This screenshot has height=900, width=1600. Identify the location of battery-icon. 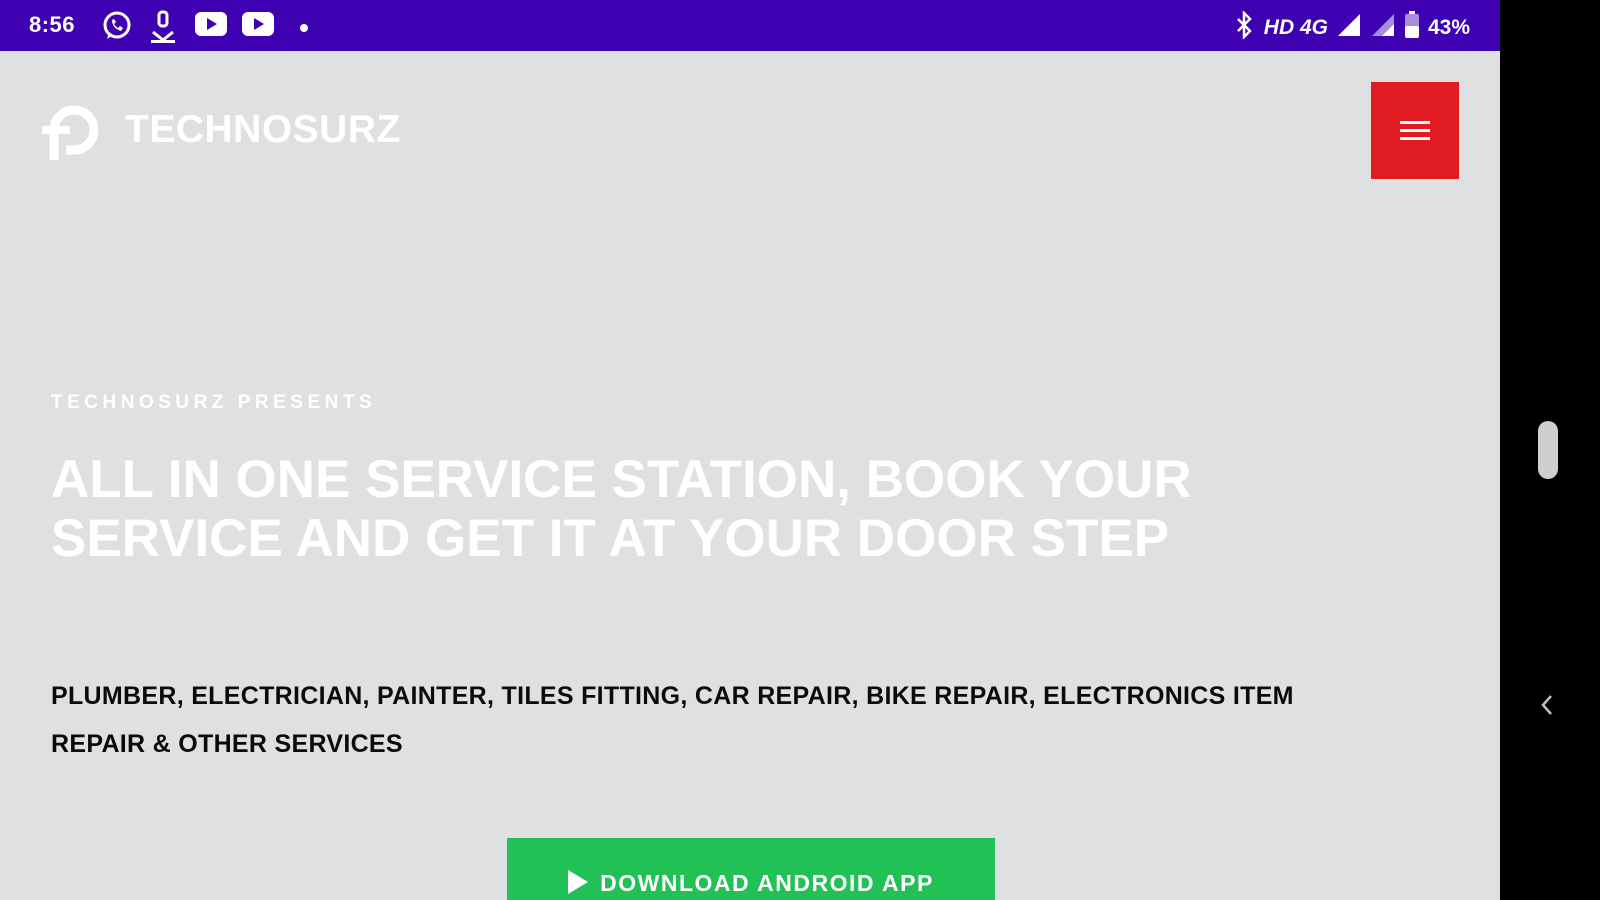
(1412, 28).